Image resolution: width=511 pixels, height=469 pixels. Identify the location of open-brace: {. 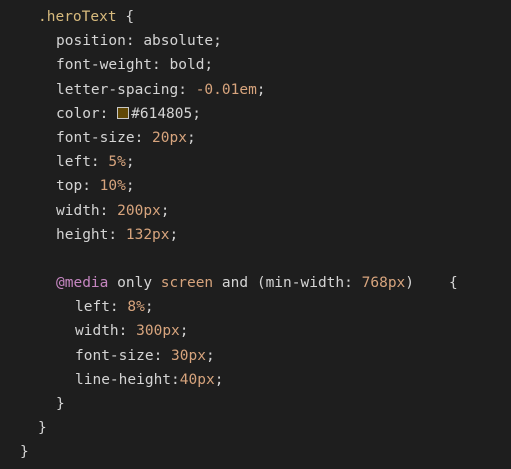
(130, 17).